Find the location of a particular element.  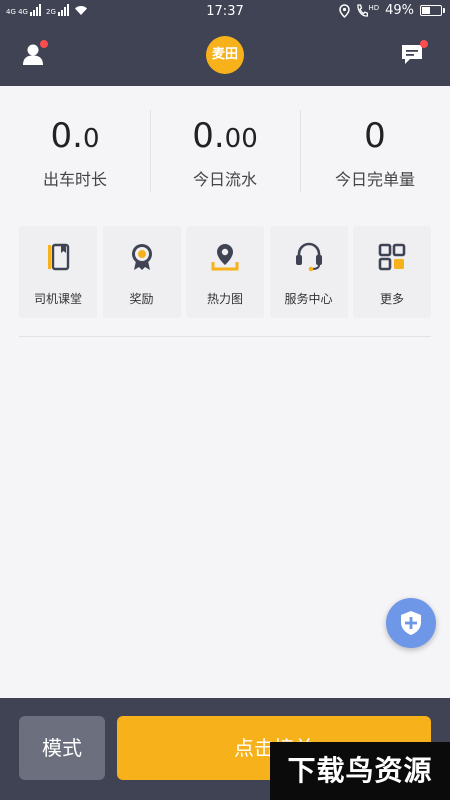

headset-icon is located at coordinates (308, 257).